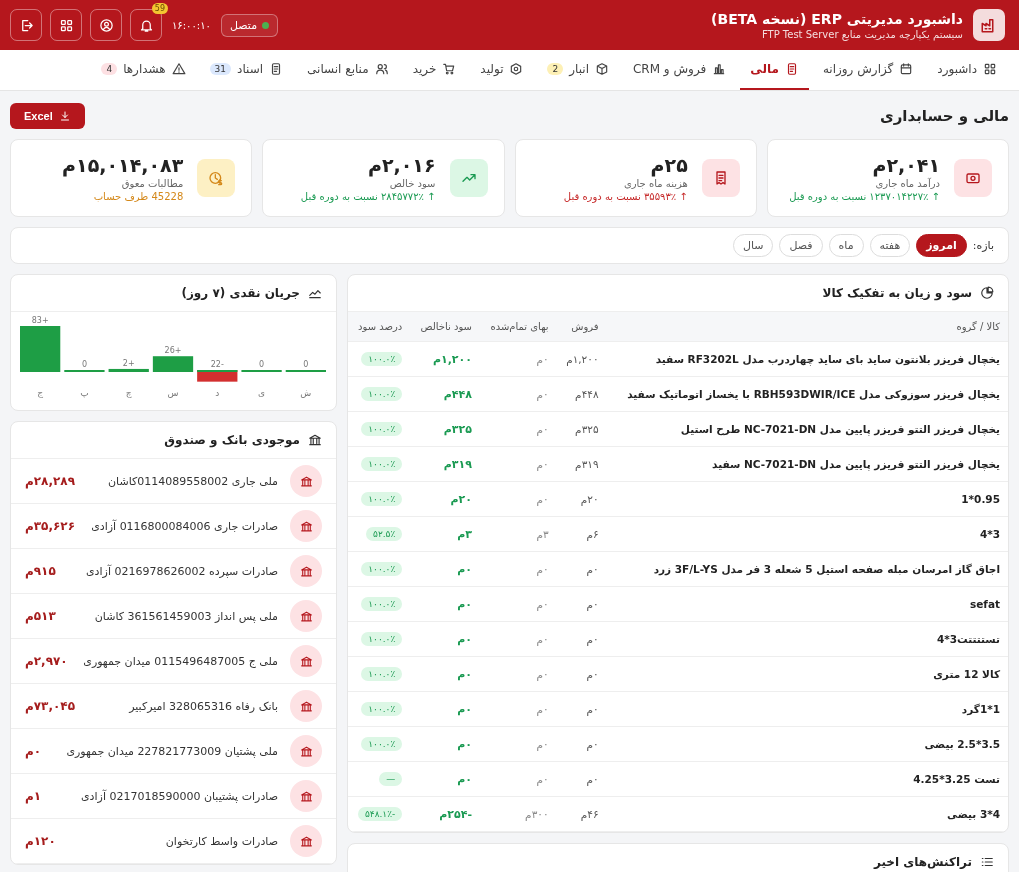 This screenshot has height=872, width=1019. What do you see at coordinates (655, 183) in the screenshot?
I see `kpi-label: هزینه ماه جاری` at bounding box center [655, 183].